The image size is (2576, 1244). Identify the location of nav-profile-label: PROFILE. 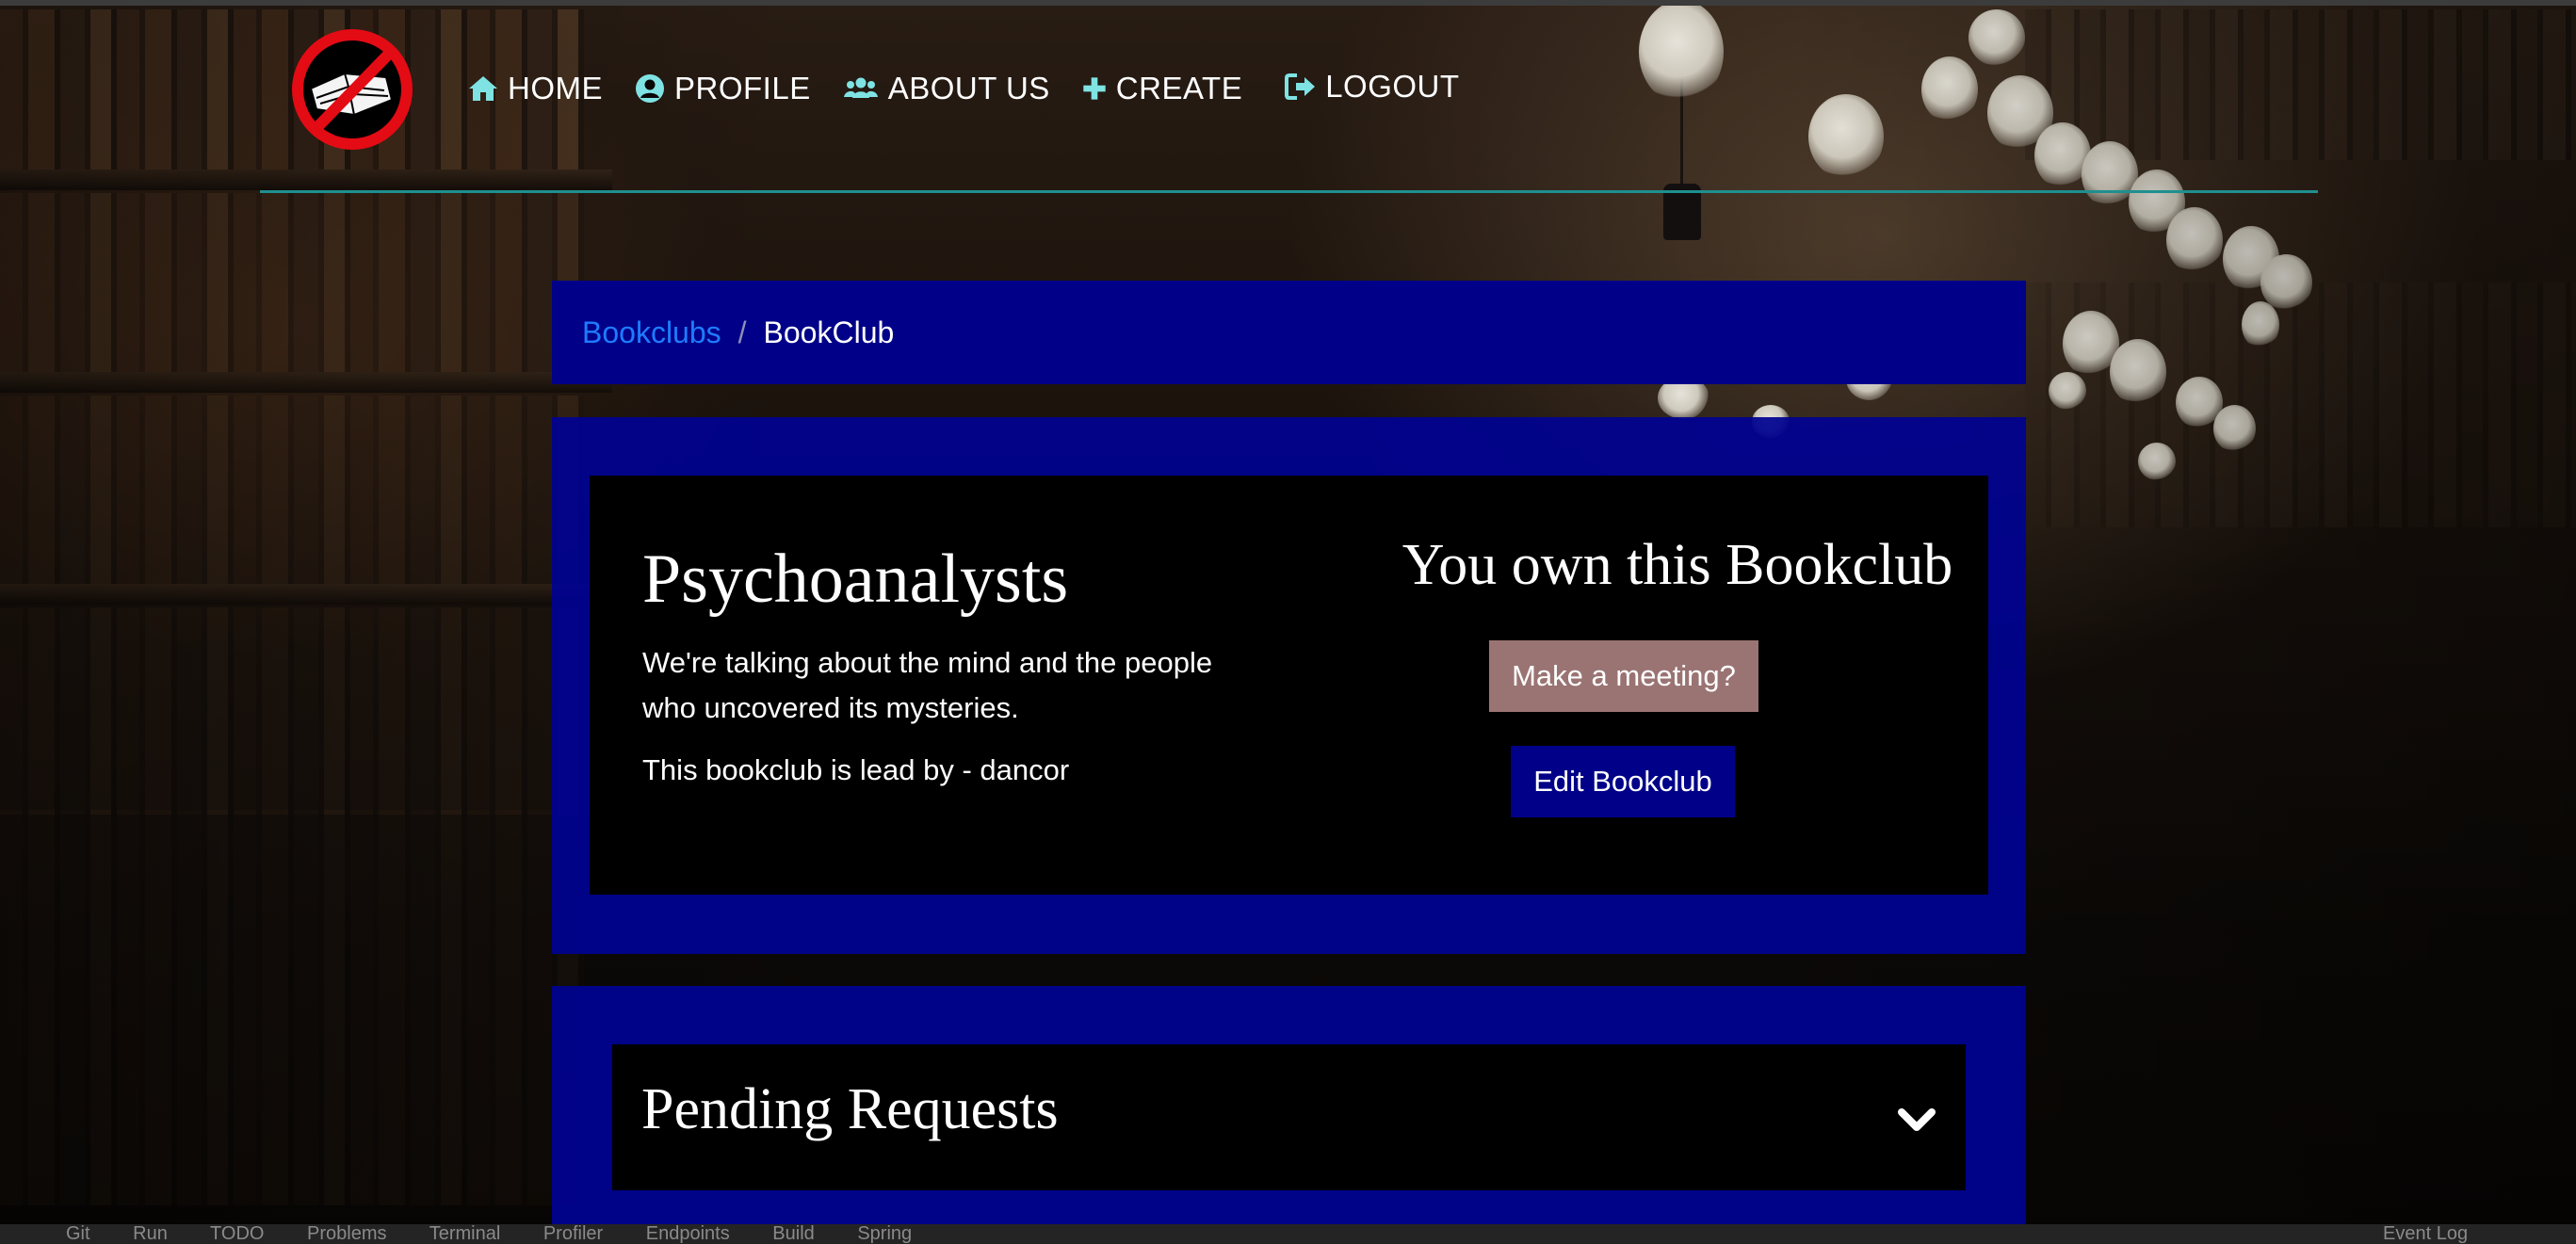
(742, 88).